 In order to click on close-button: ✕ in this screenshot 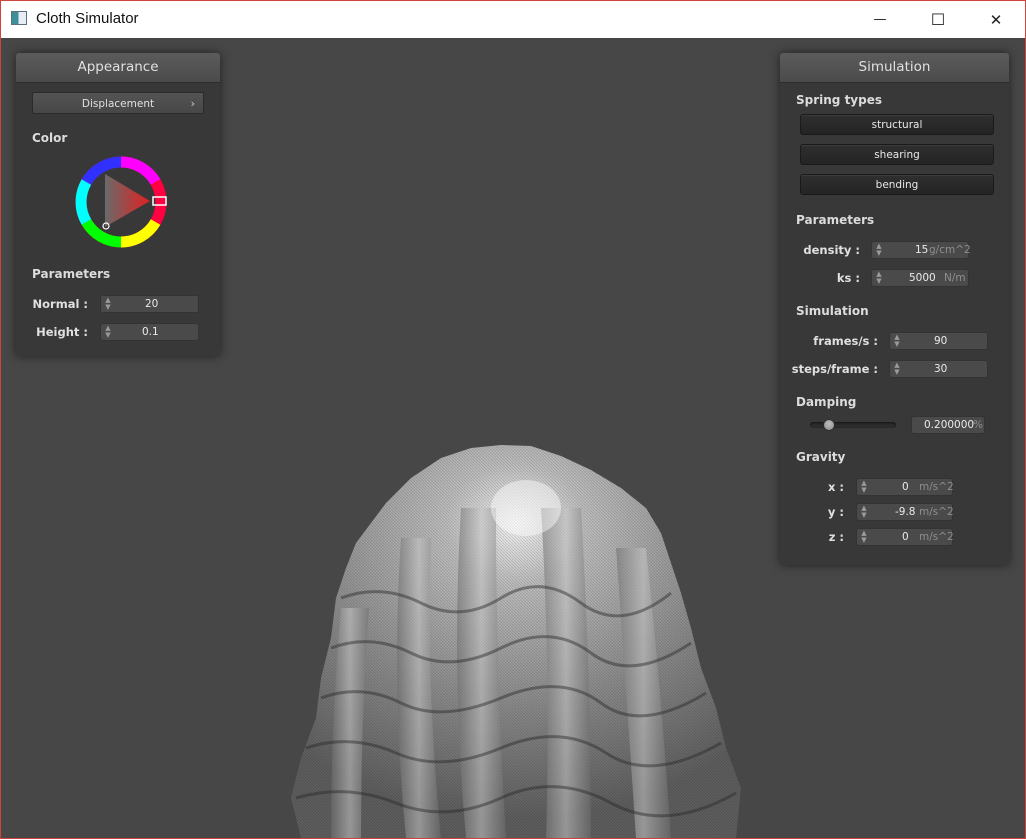, I will do `click(996, 19)`.